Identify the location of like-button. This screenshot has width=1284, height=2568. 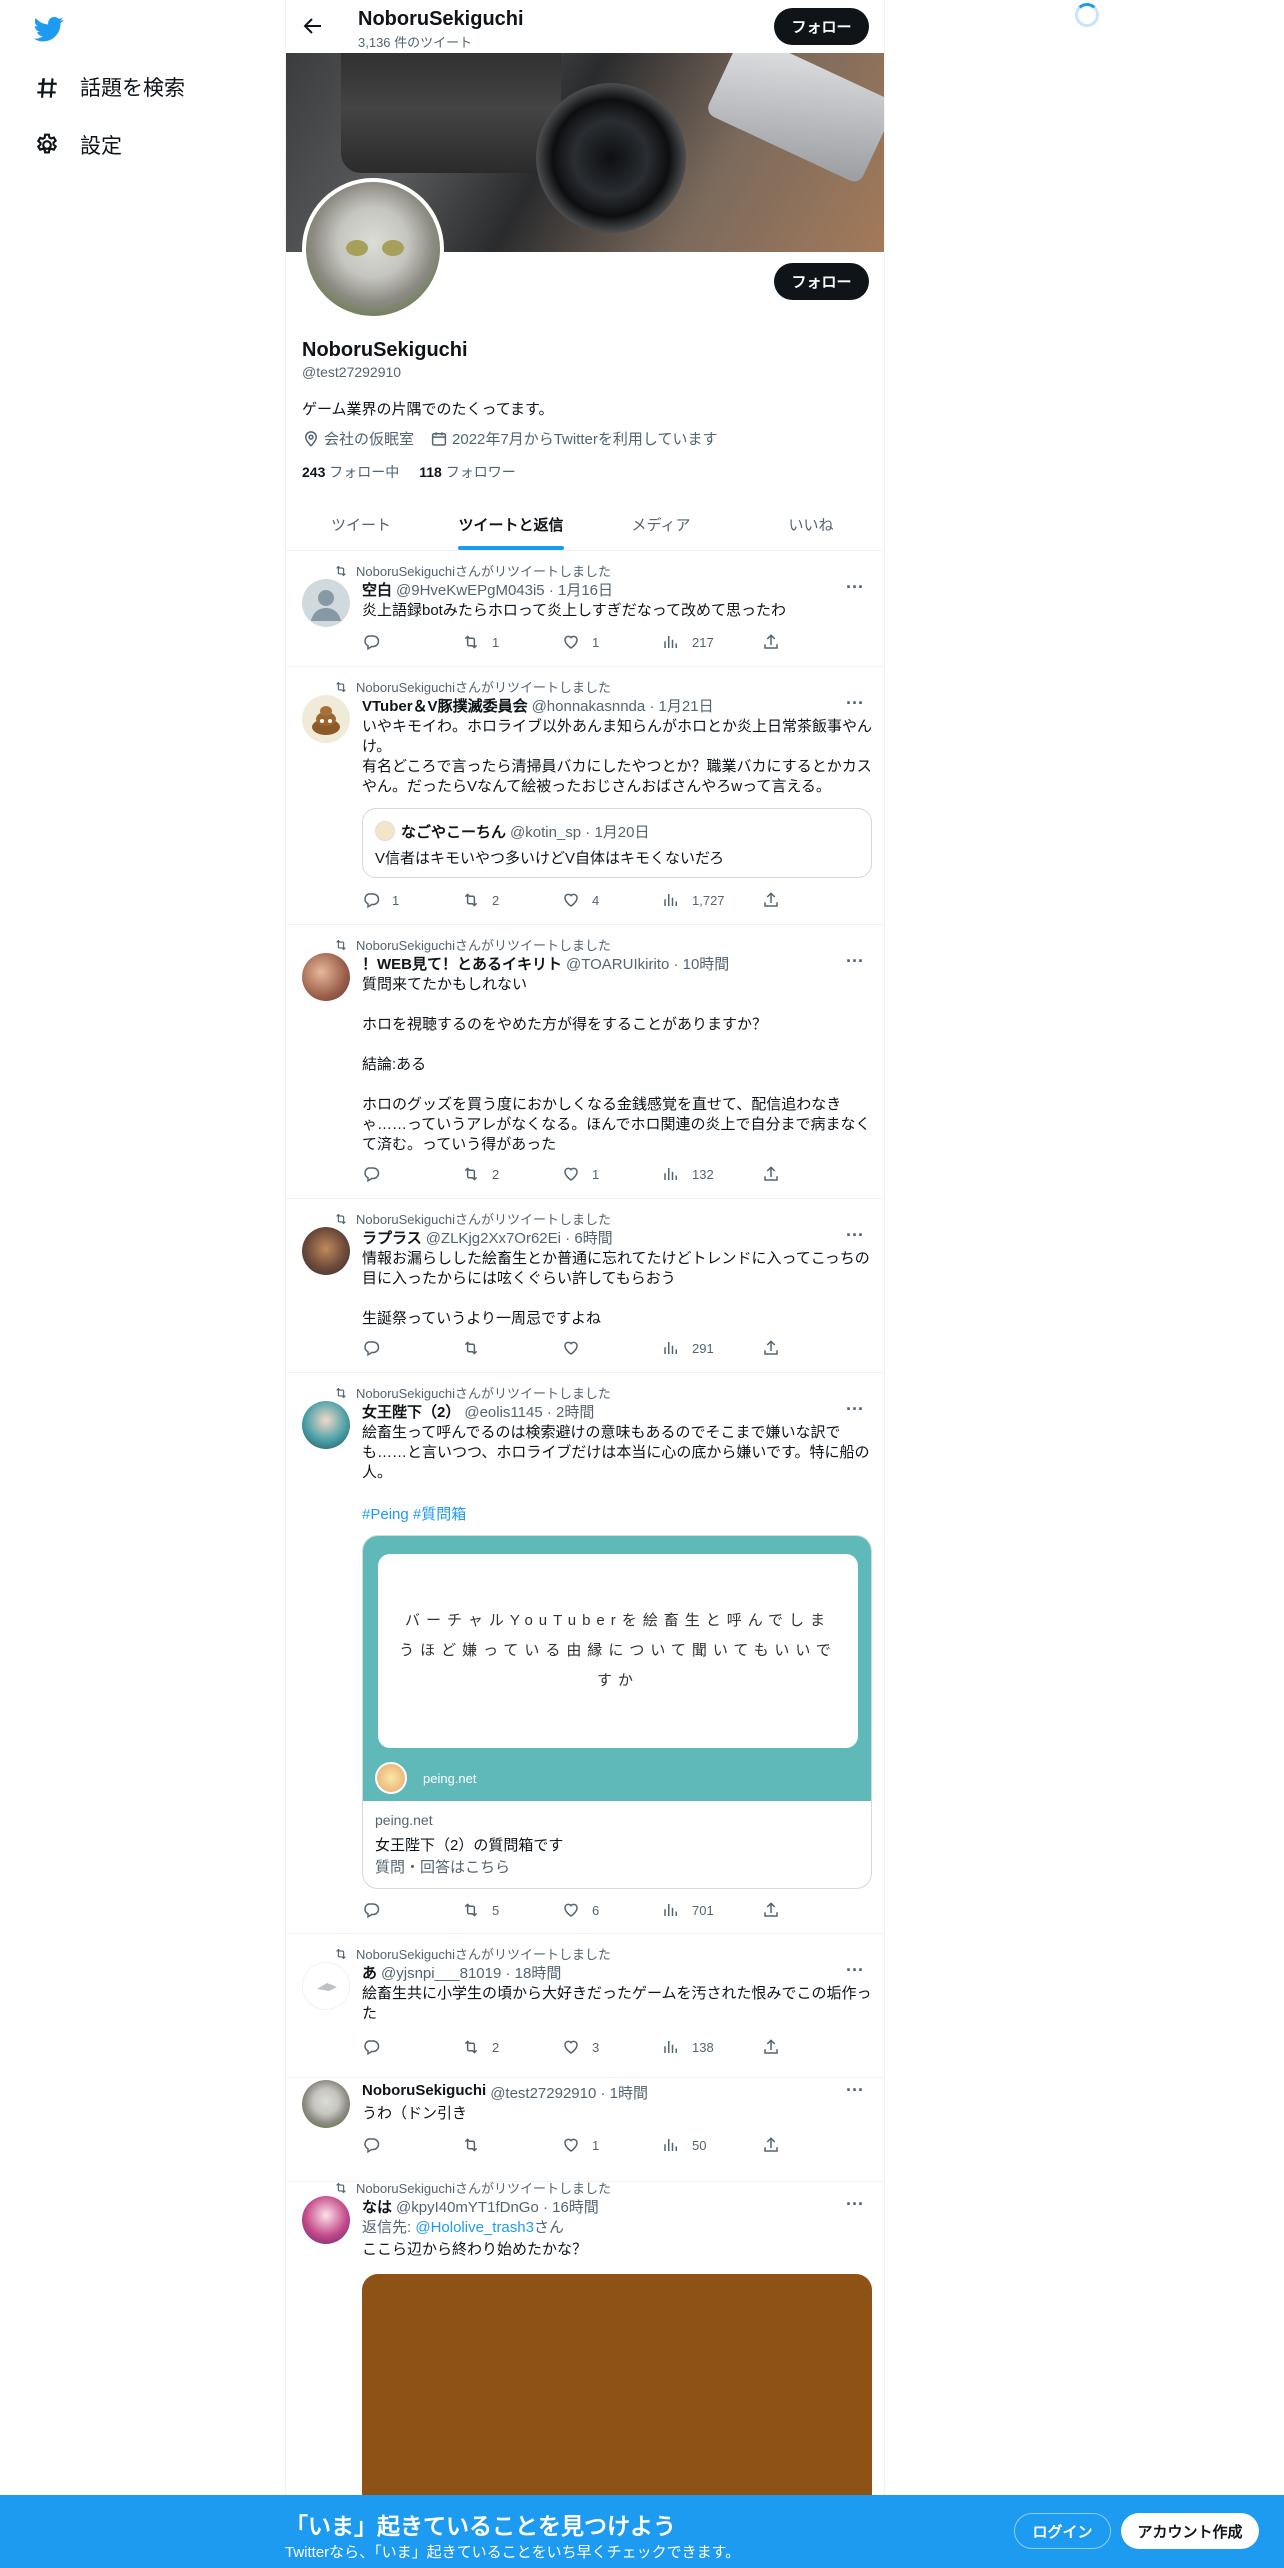
(612, 1348).